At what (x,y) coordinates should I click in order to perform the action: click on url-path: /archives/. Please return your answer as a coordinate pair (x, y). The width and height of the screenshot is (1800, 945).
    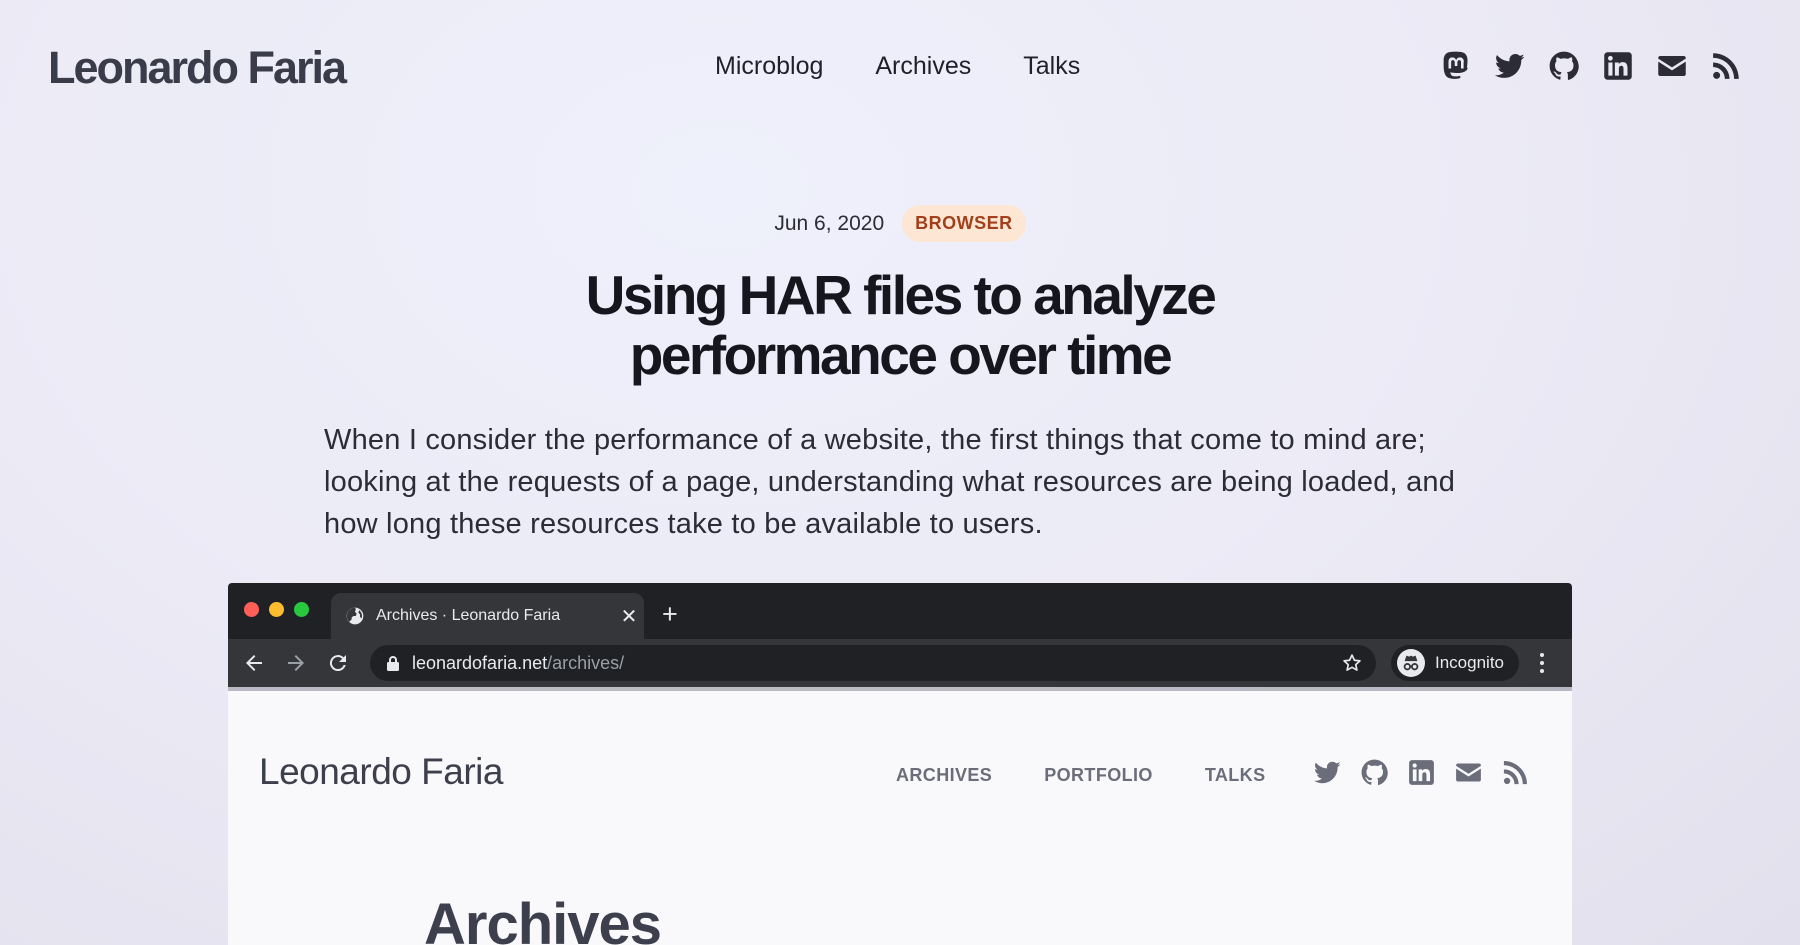
    Looking at the image, I should click on (586, 662).